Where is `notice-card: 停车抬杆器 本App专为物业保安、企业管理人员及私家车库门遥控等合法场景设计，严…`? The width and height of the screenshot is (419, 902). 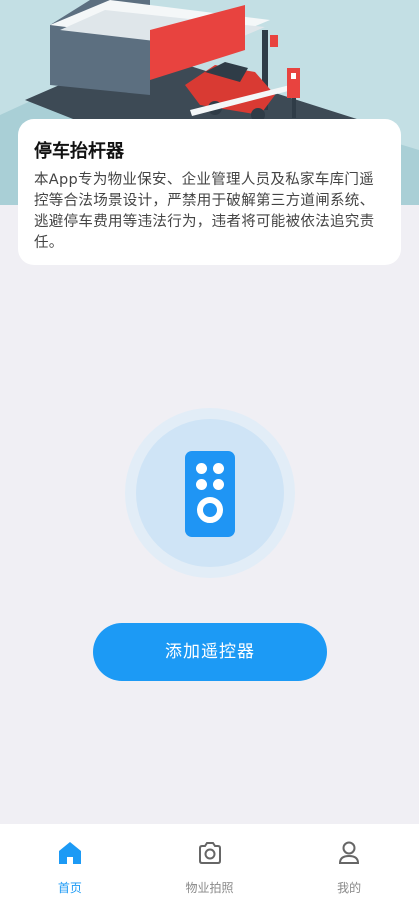
notice-card: 停车抬杆器 本App专为物业保安、企业管理人员及私家车库门遥控等合法场景设计，严… is located at coordinates (209, 192).